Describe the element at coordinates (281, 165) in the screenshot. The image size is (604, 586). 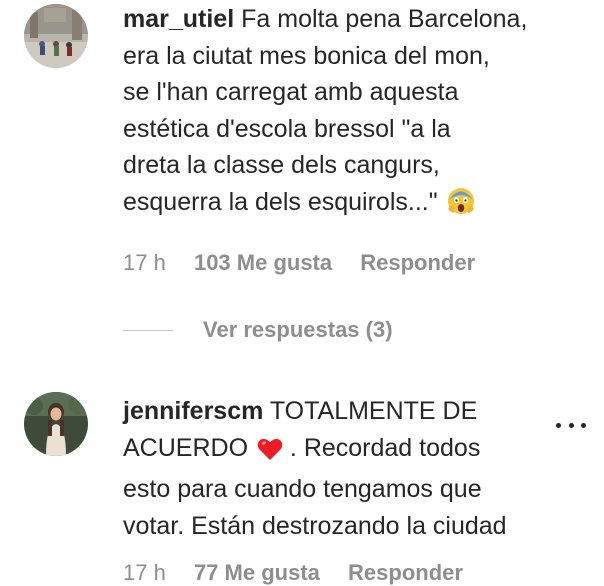
I see `comment-text-segment: dreta la classe dels cangurs,` at that location.